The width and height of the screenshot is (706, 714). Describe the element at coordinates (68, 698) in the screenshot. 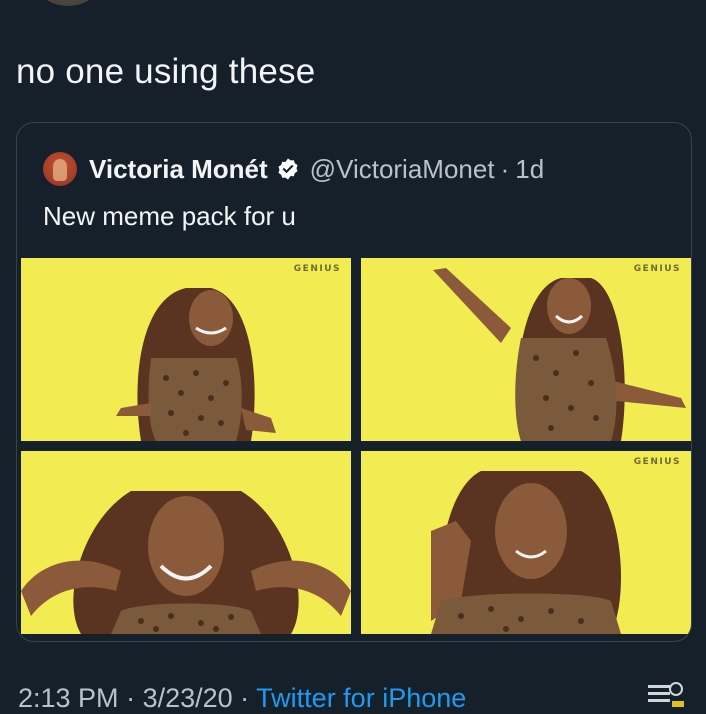

I see `tweet-time: 2:13 PM` at that location.